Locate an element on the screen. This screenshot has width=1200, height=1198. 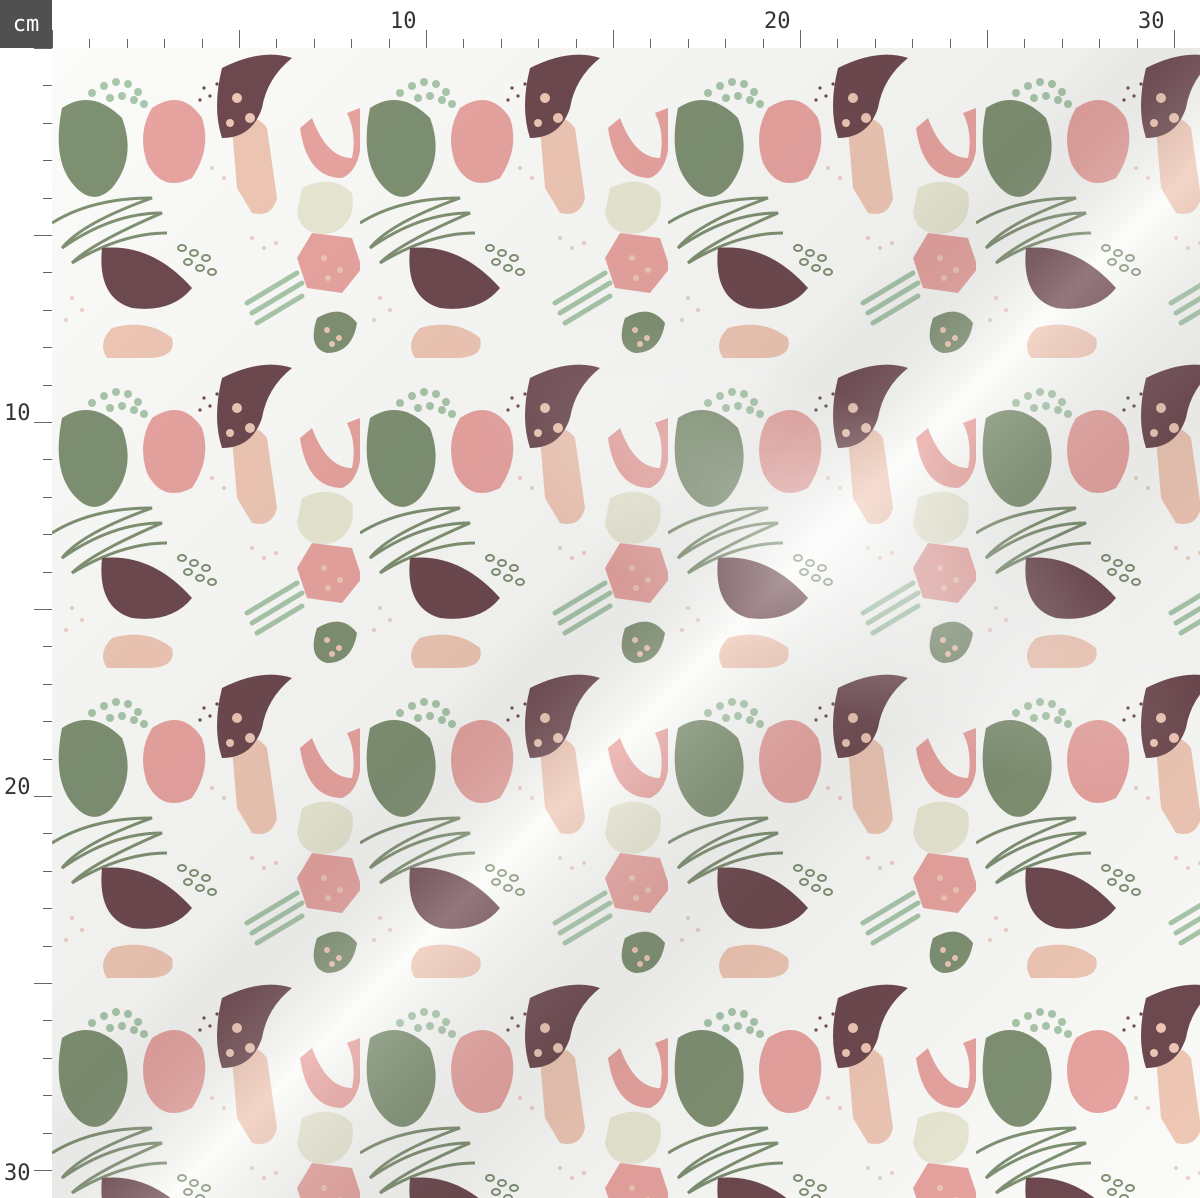
left-ruler: 10 20 30 is located at coordinates (26, 623).